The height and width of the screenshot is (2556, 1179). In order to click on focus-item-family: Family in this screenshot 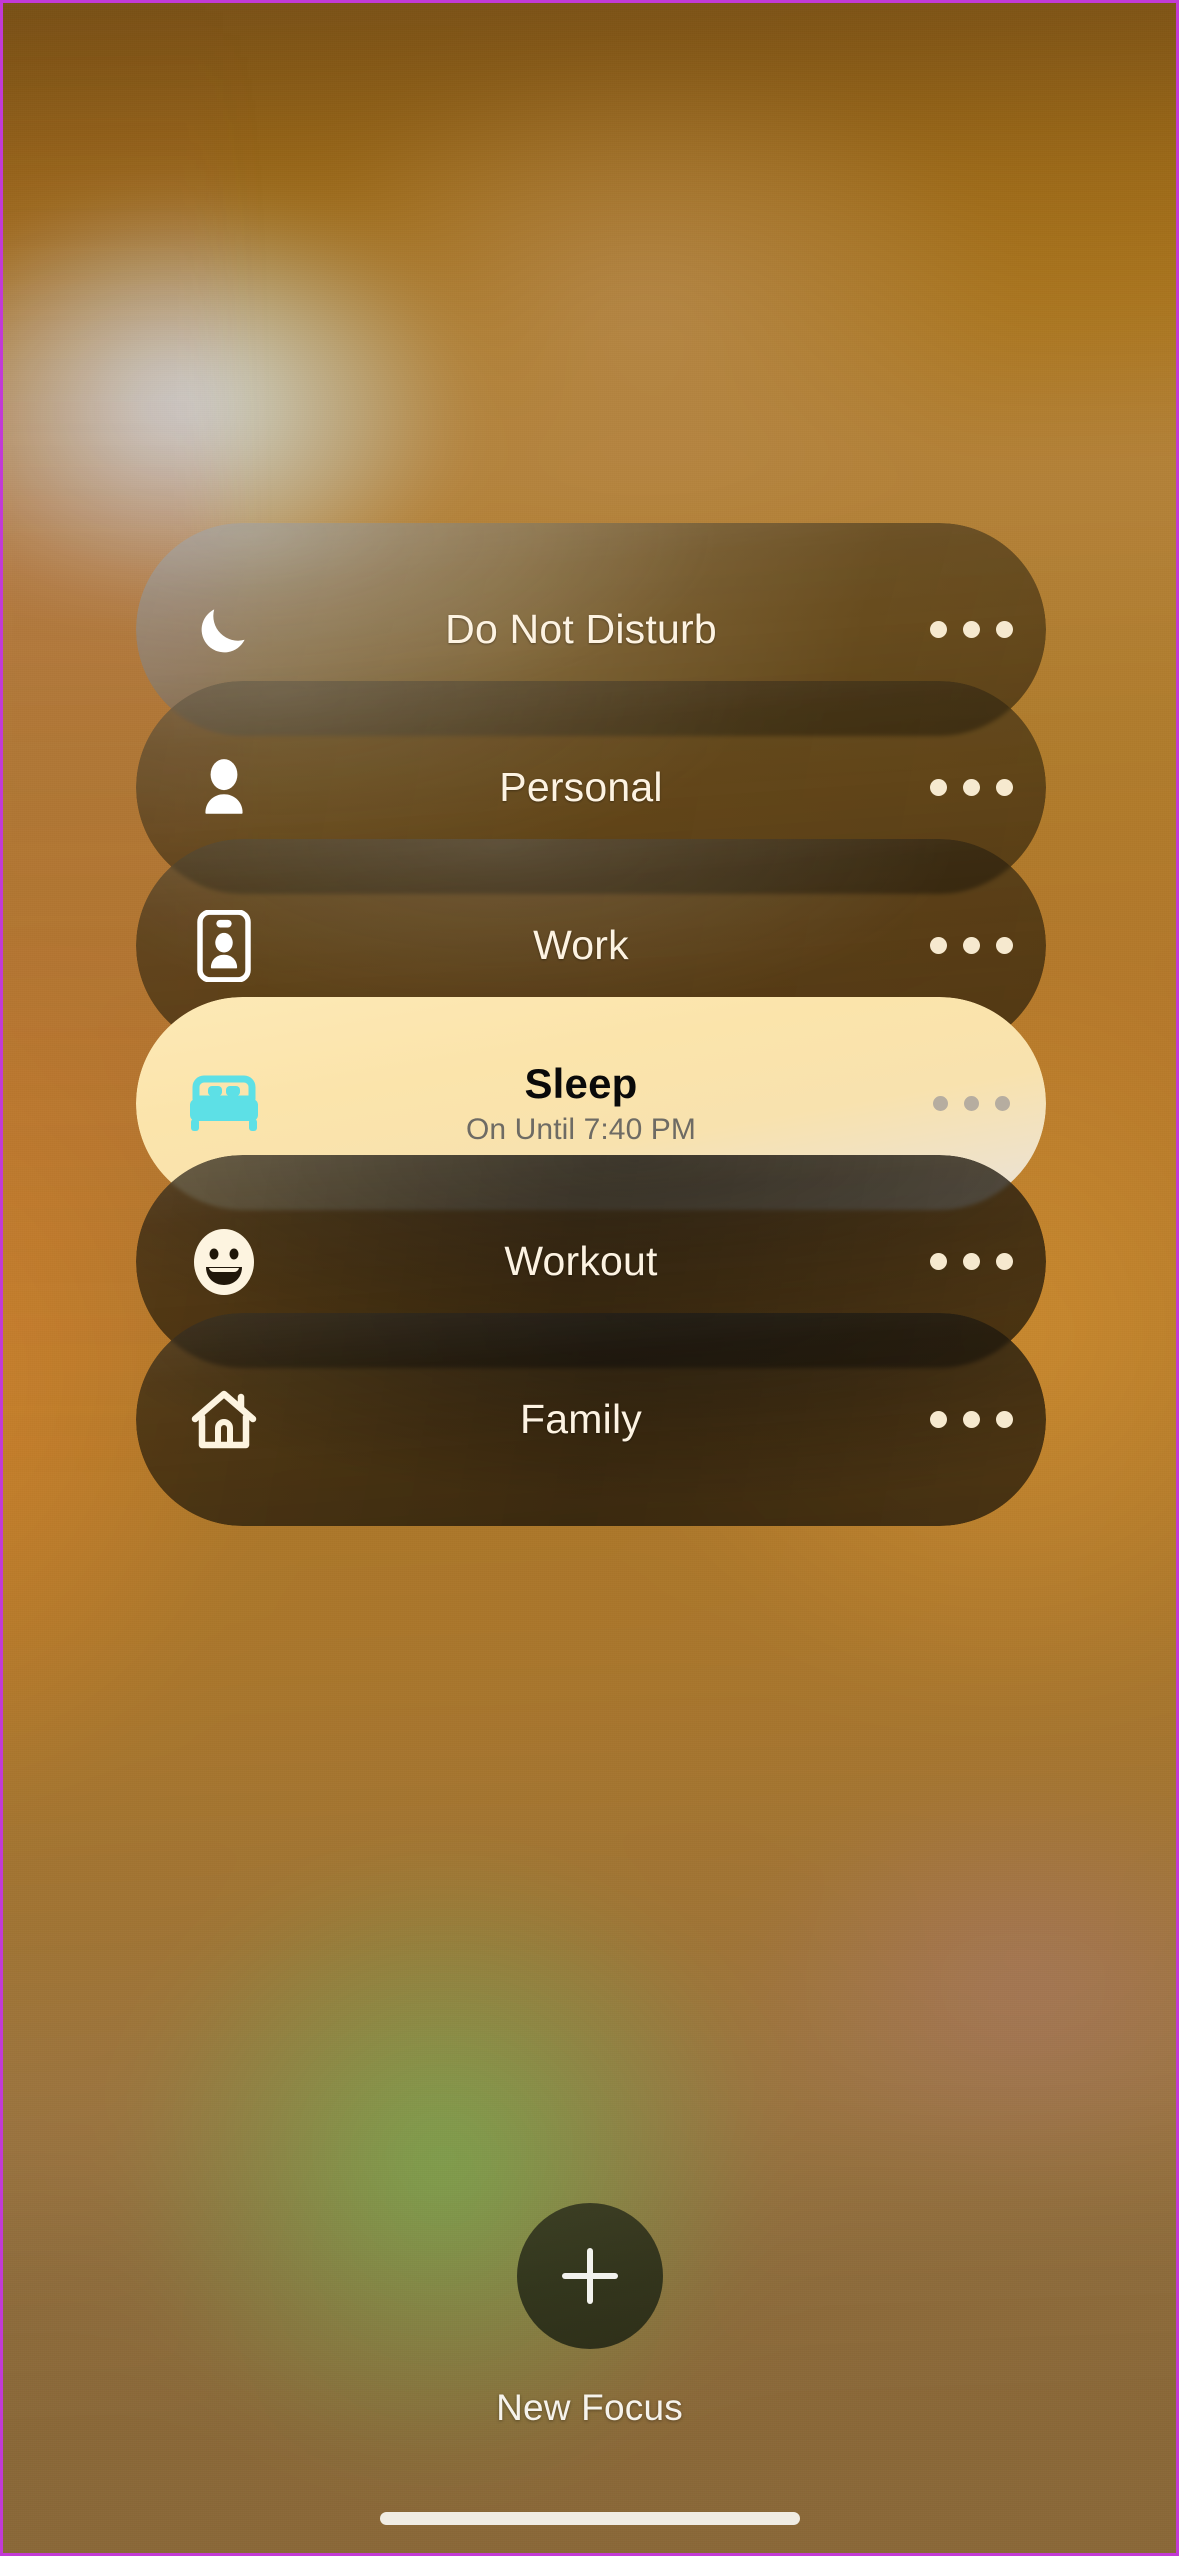, I will do `click(591, 1419)`.